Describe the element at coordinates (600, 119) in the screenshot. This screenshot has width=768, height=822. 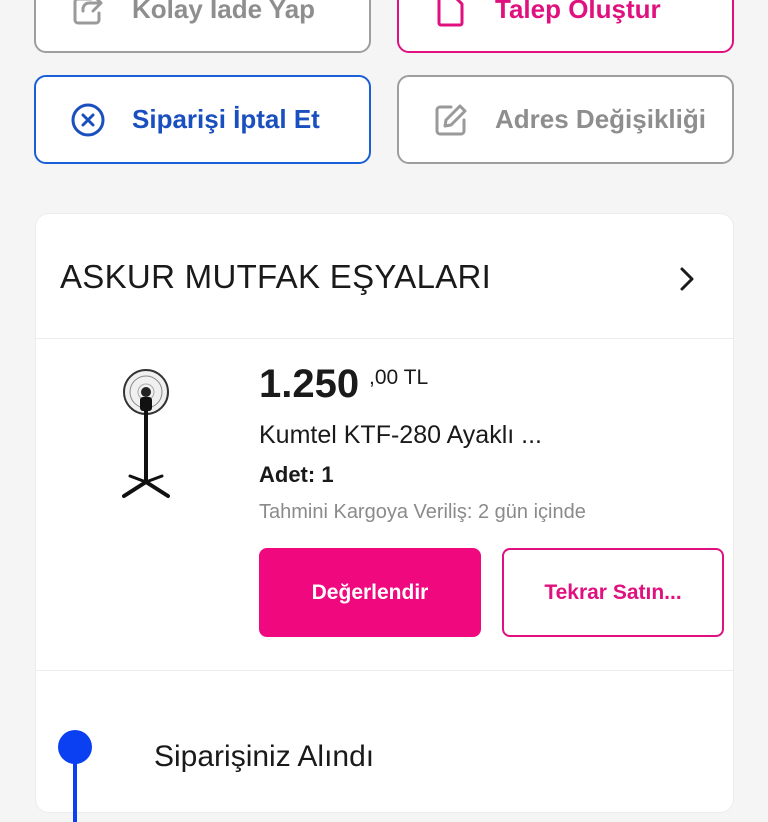
I see `address-change-label: Adres Değişikliği` at that location.